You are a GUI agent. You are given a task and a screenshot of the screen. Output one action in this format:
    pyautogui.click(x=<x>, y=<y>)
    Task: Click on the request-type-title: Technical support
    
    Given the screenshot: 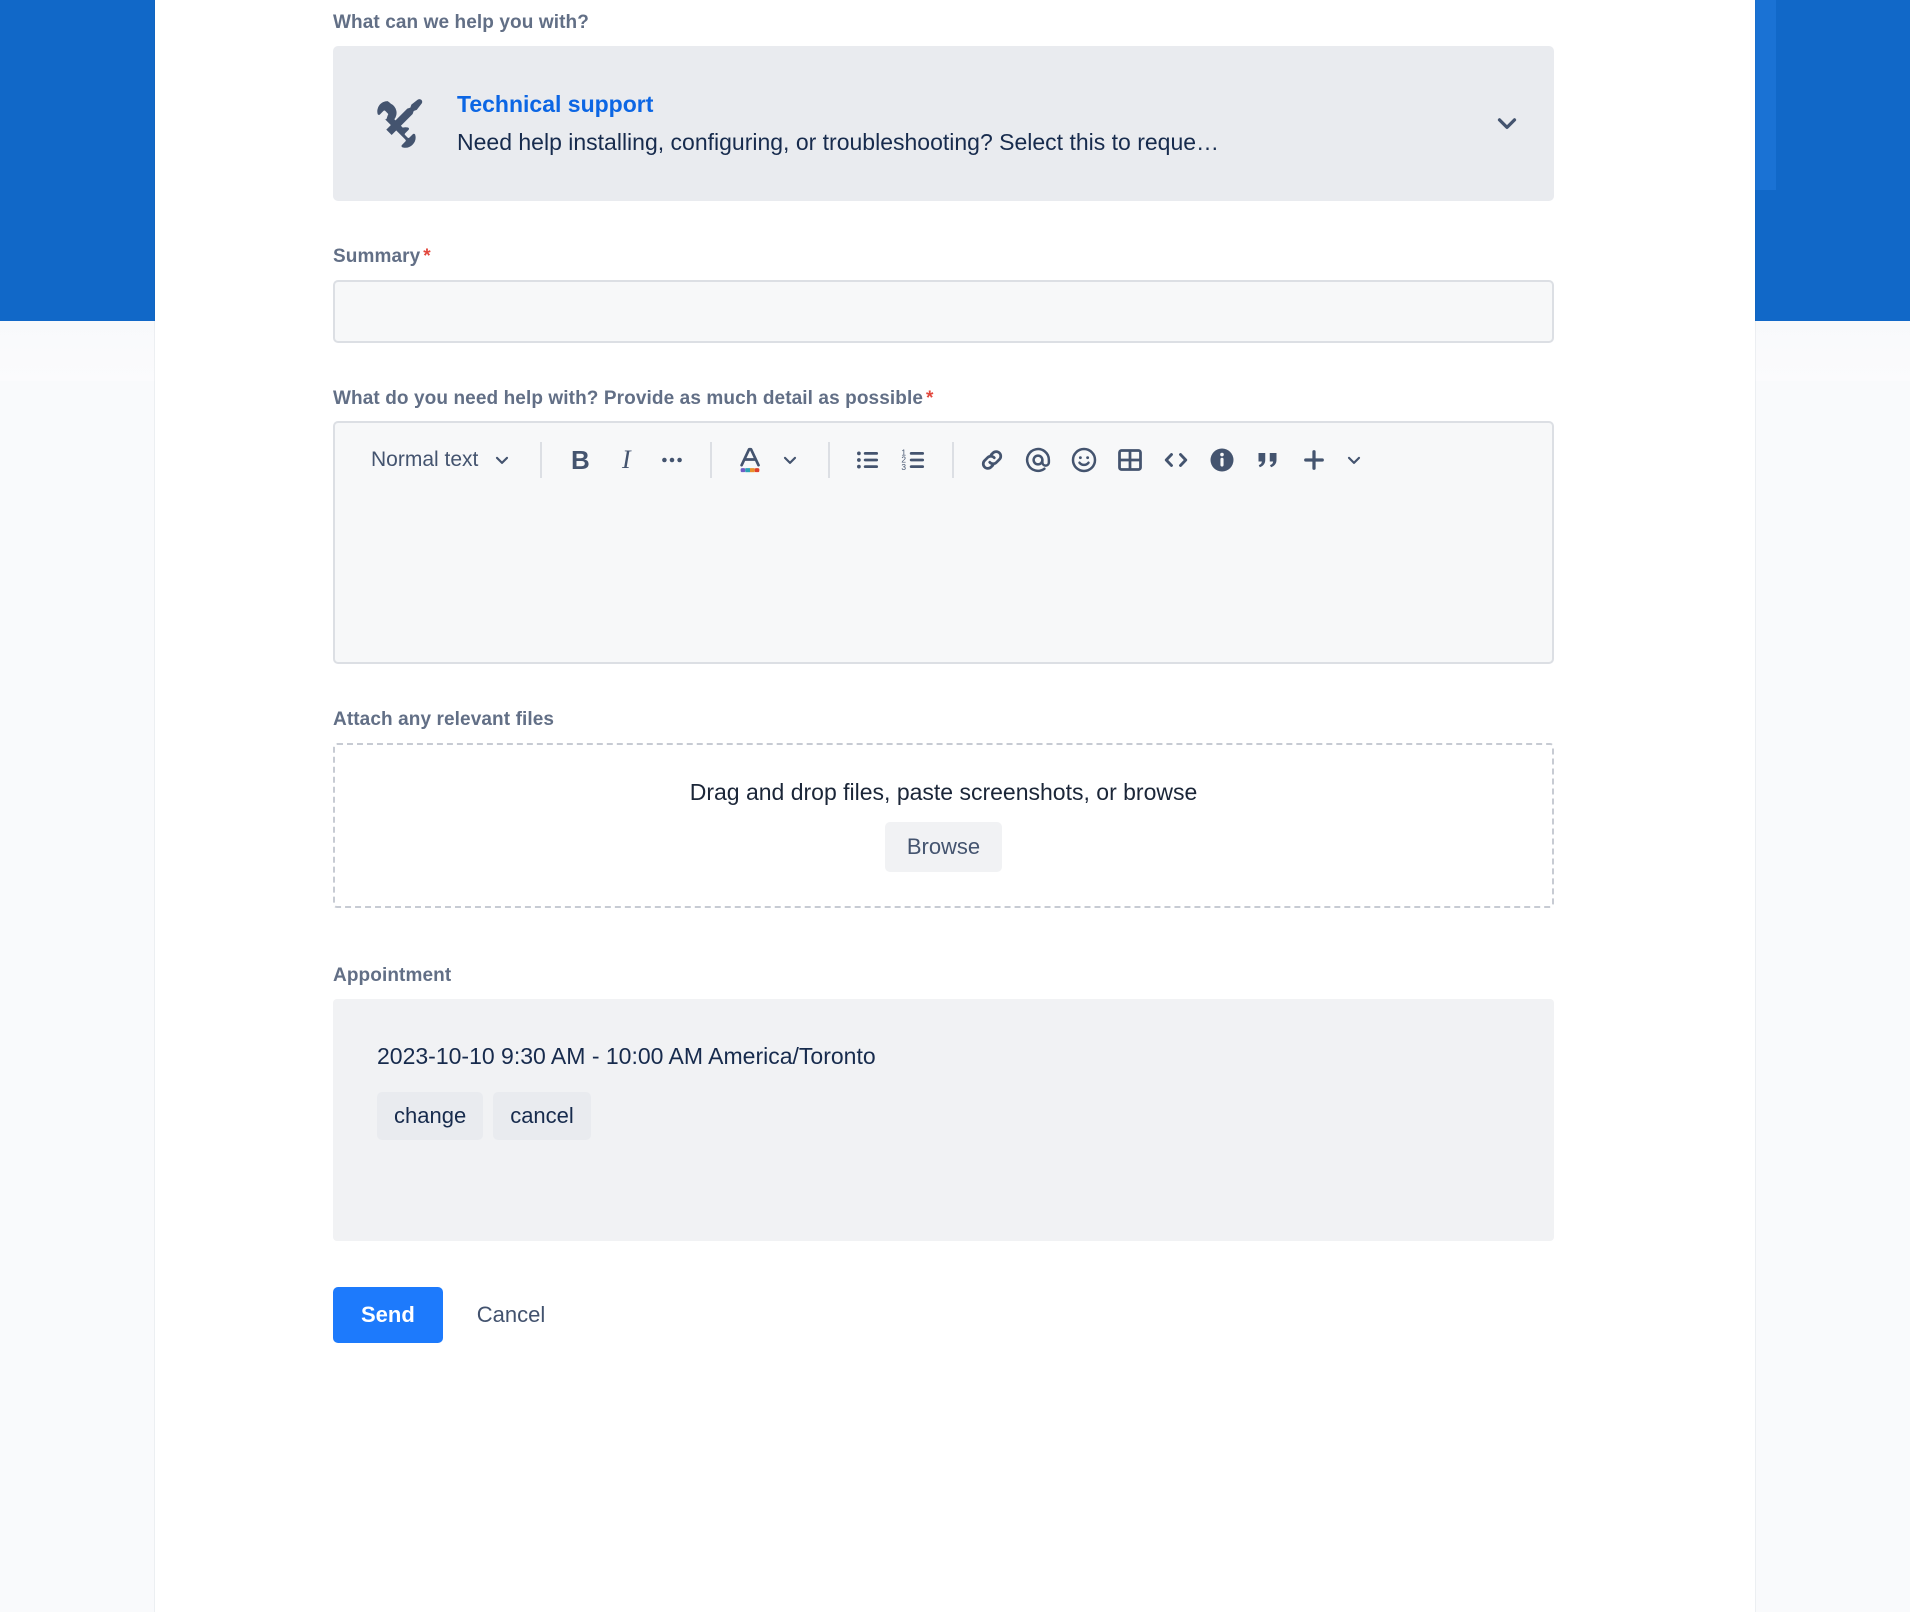 What is the action you would take?
    pyautogui.click(x=555, y=103)
    